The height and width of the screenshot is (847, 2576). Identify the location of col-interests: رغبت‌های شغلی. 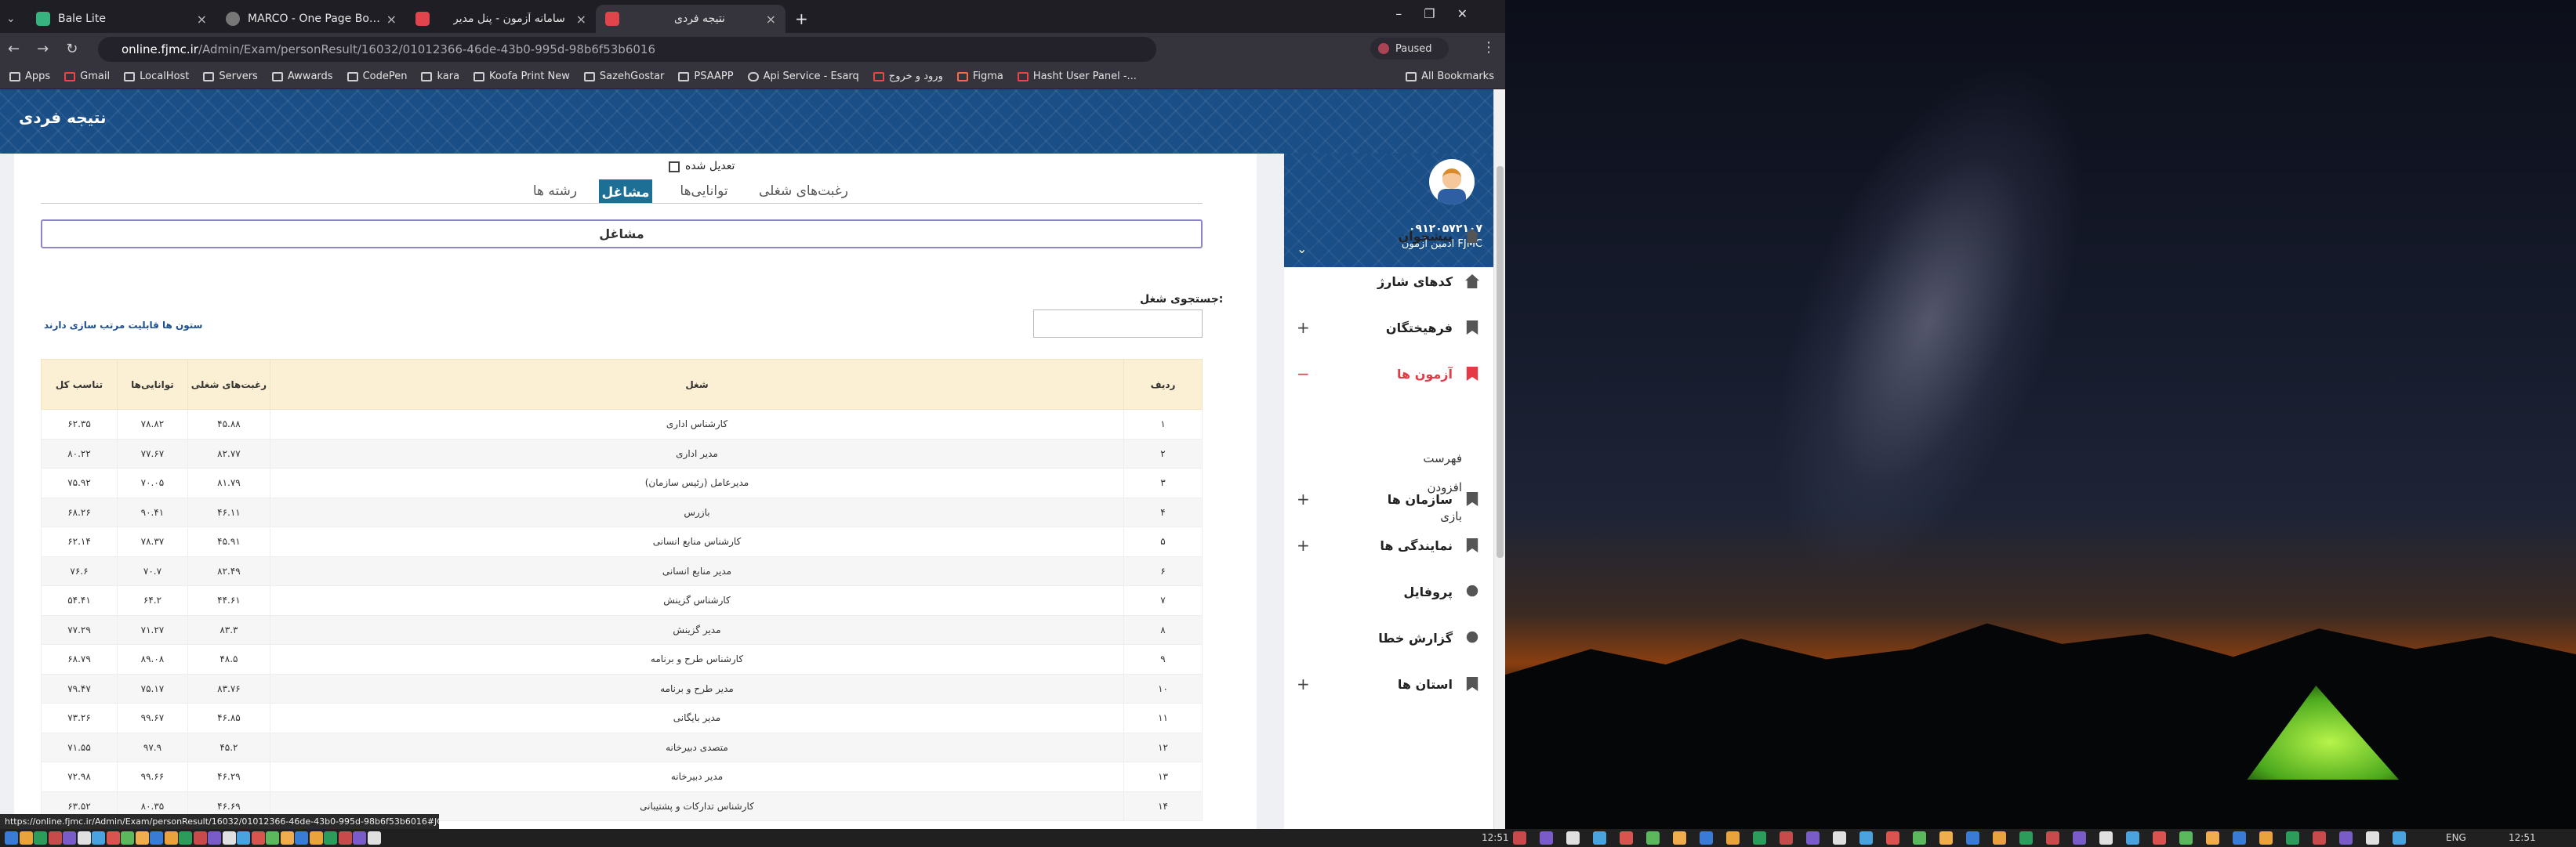
(229, 385).